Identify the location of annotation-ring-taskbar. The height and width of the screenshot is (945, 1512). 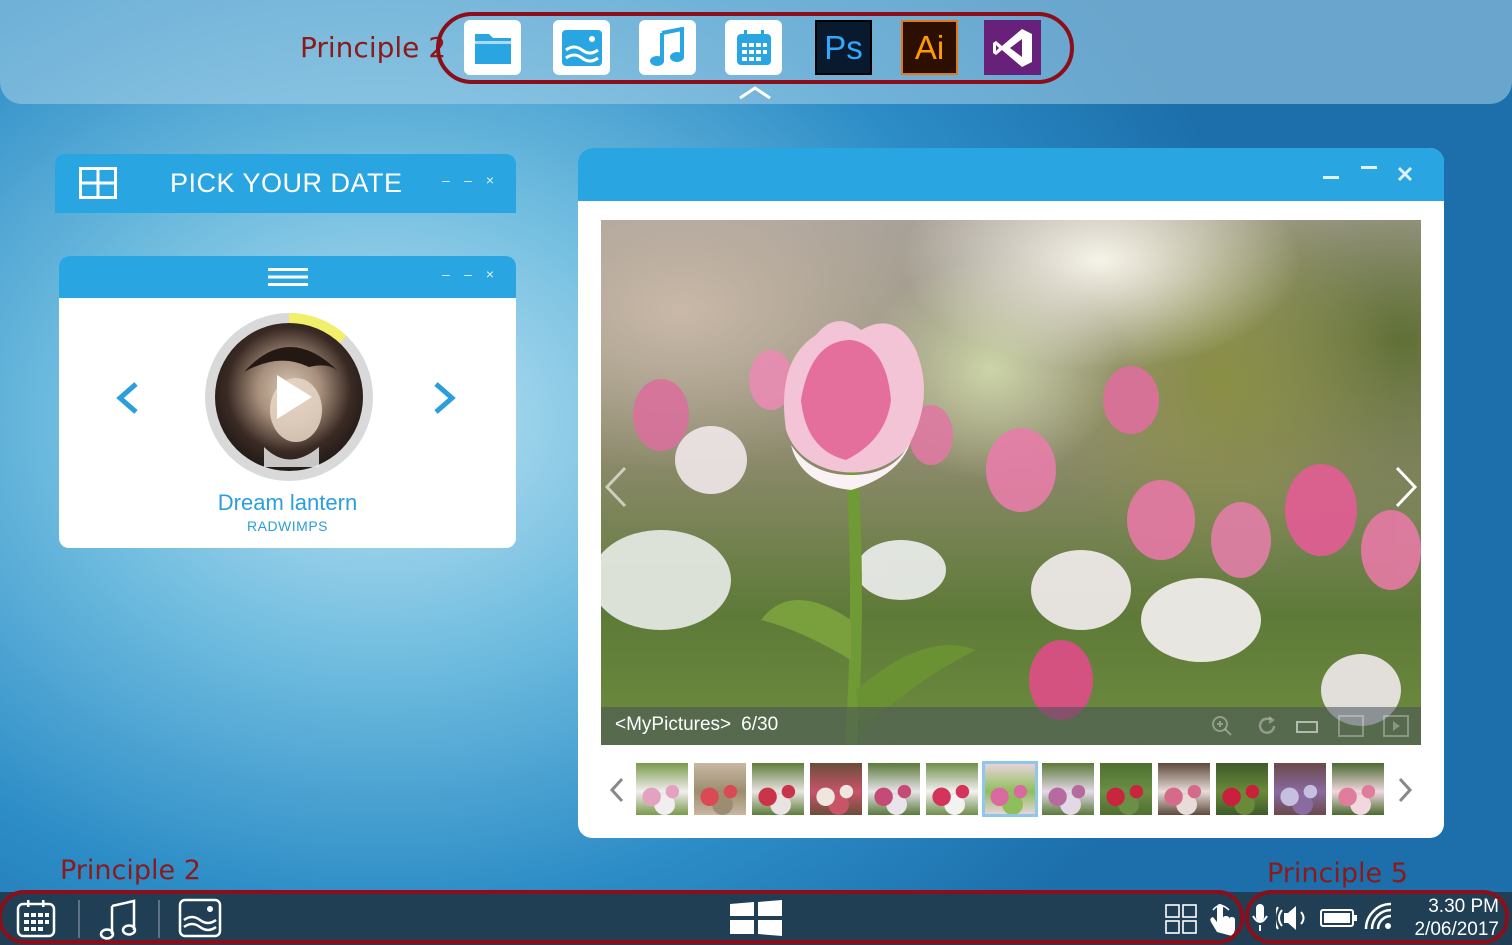
(622, 917).